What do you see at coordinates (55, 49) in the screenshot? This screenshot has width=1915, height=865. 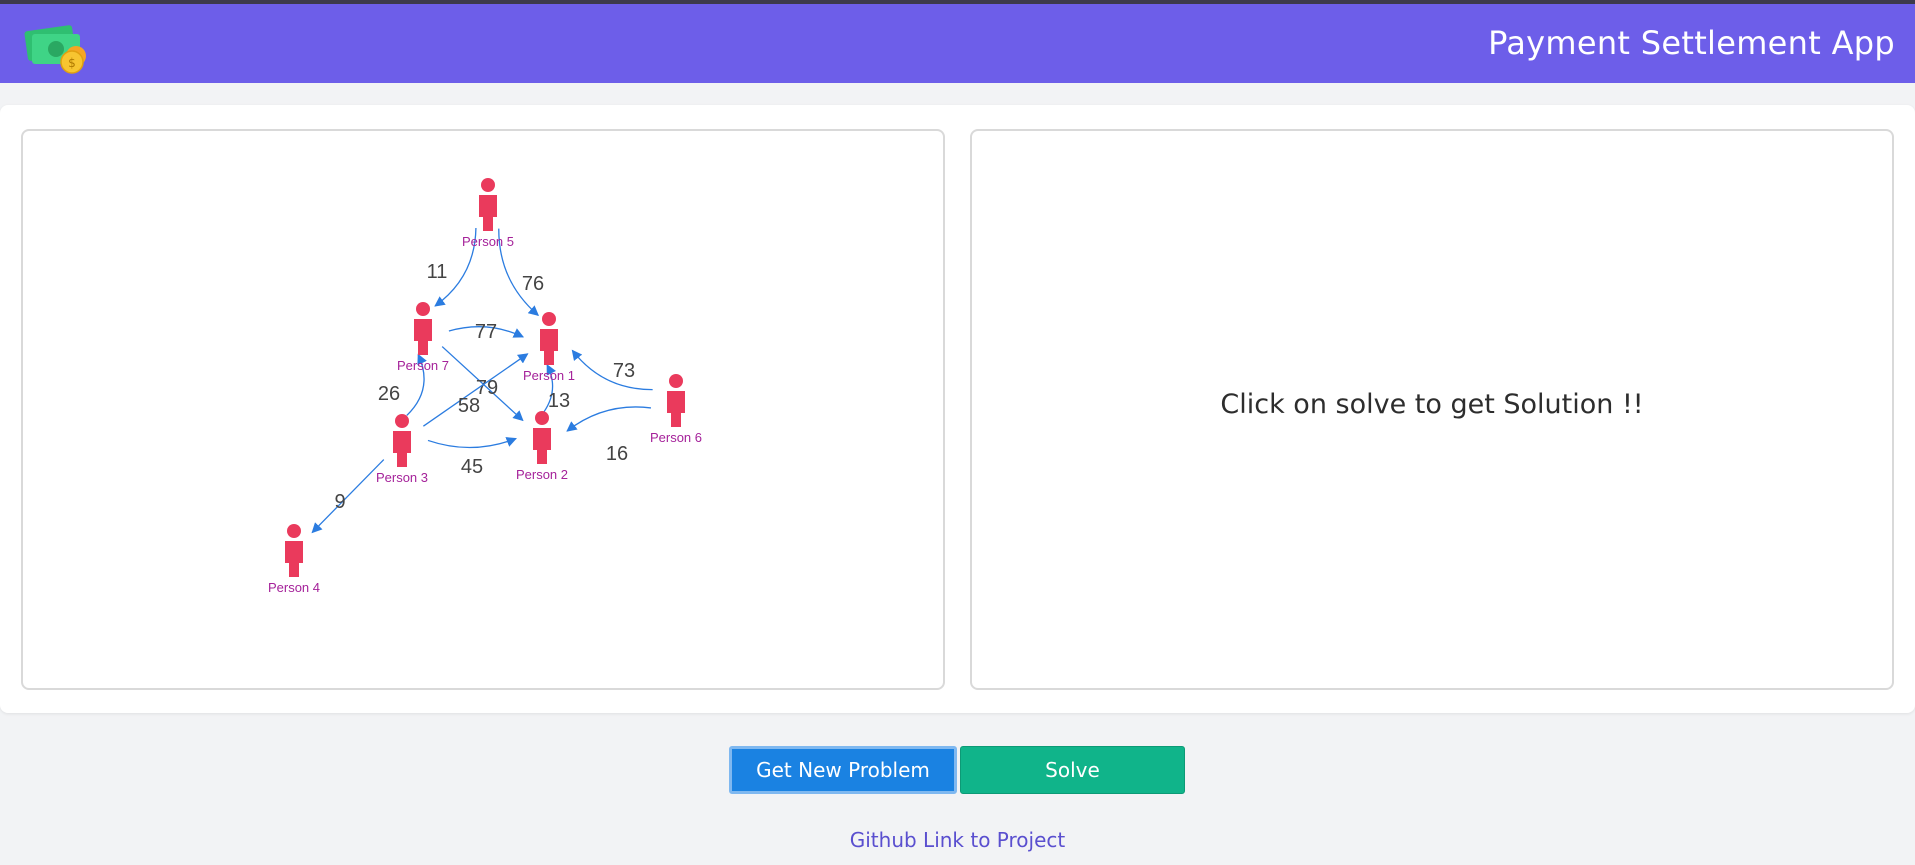 I see `money-coins-icon: $` at bounding box center [55, 49].